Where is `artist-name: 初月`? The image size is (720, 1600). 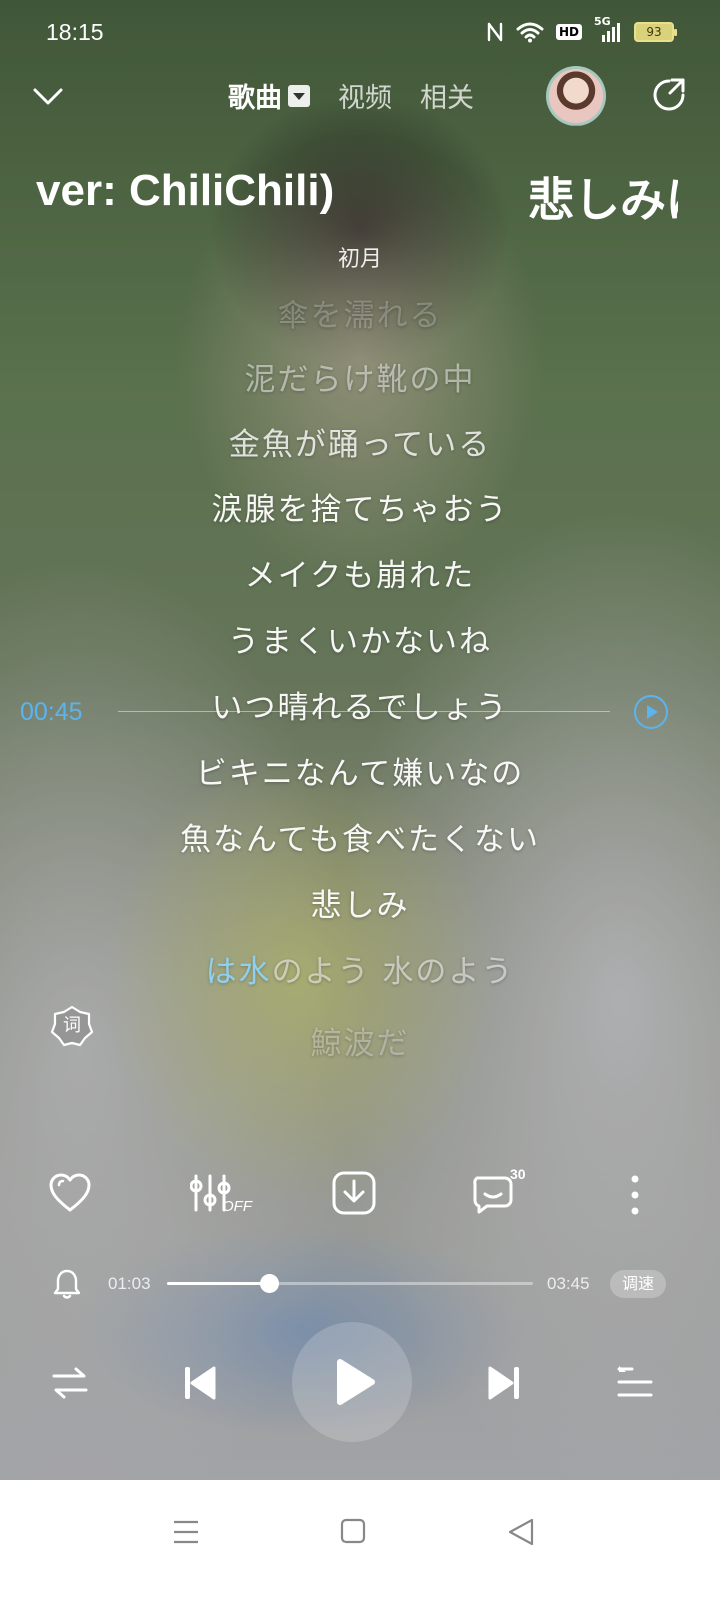
artist-name: 初月 is located at coordinates (360, 257).